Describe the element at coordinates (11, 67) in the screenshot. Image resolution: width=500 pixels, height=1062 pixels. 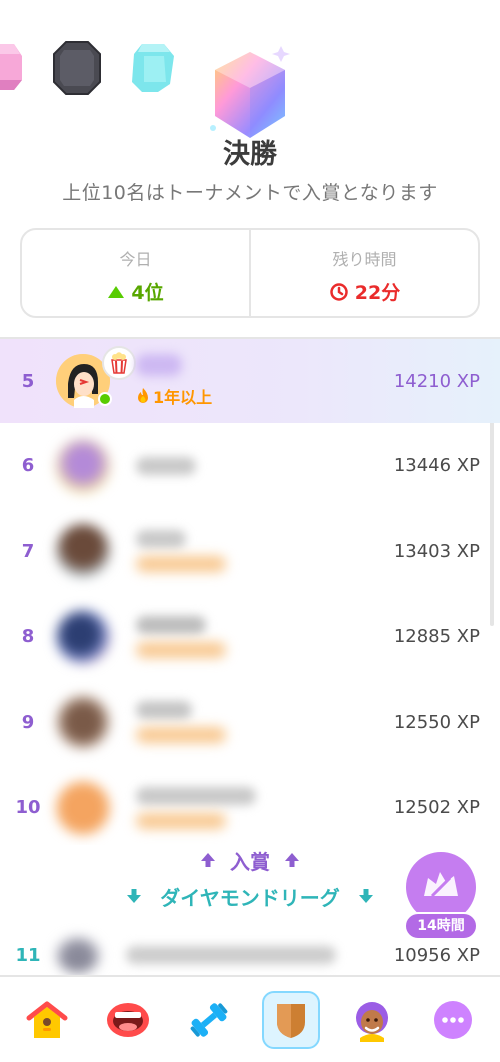
I see `pink-gem-icon` at that location.